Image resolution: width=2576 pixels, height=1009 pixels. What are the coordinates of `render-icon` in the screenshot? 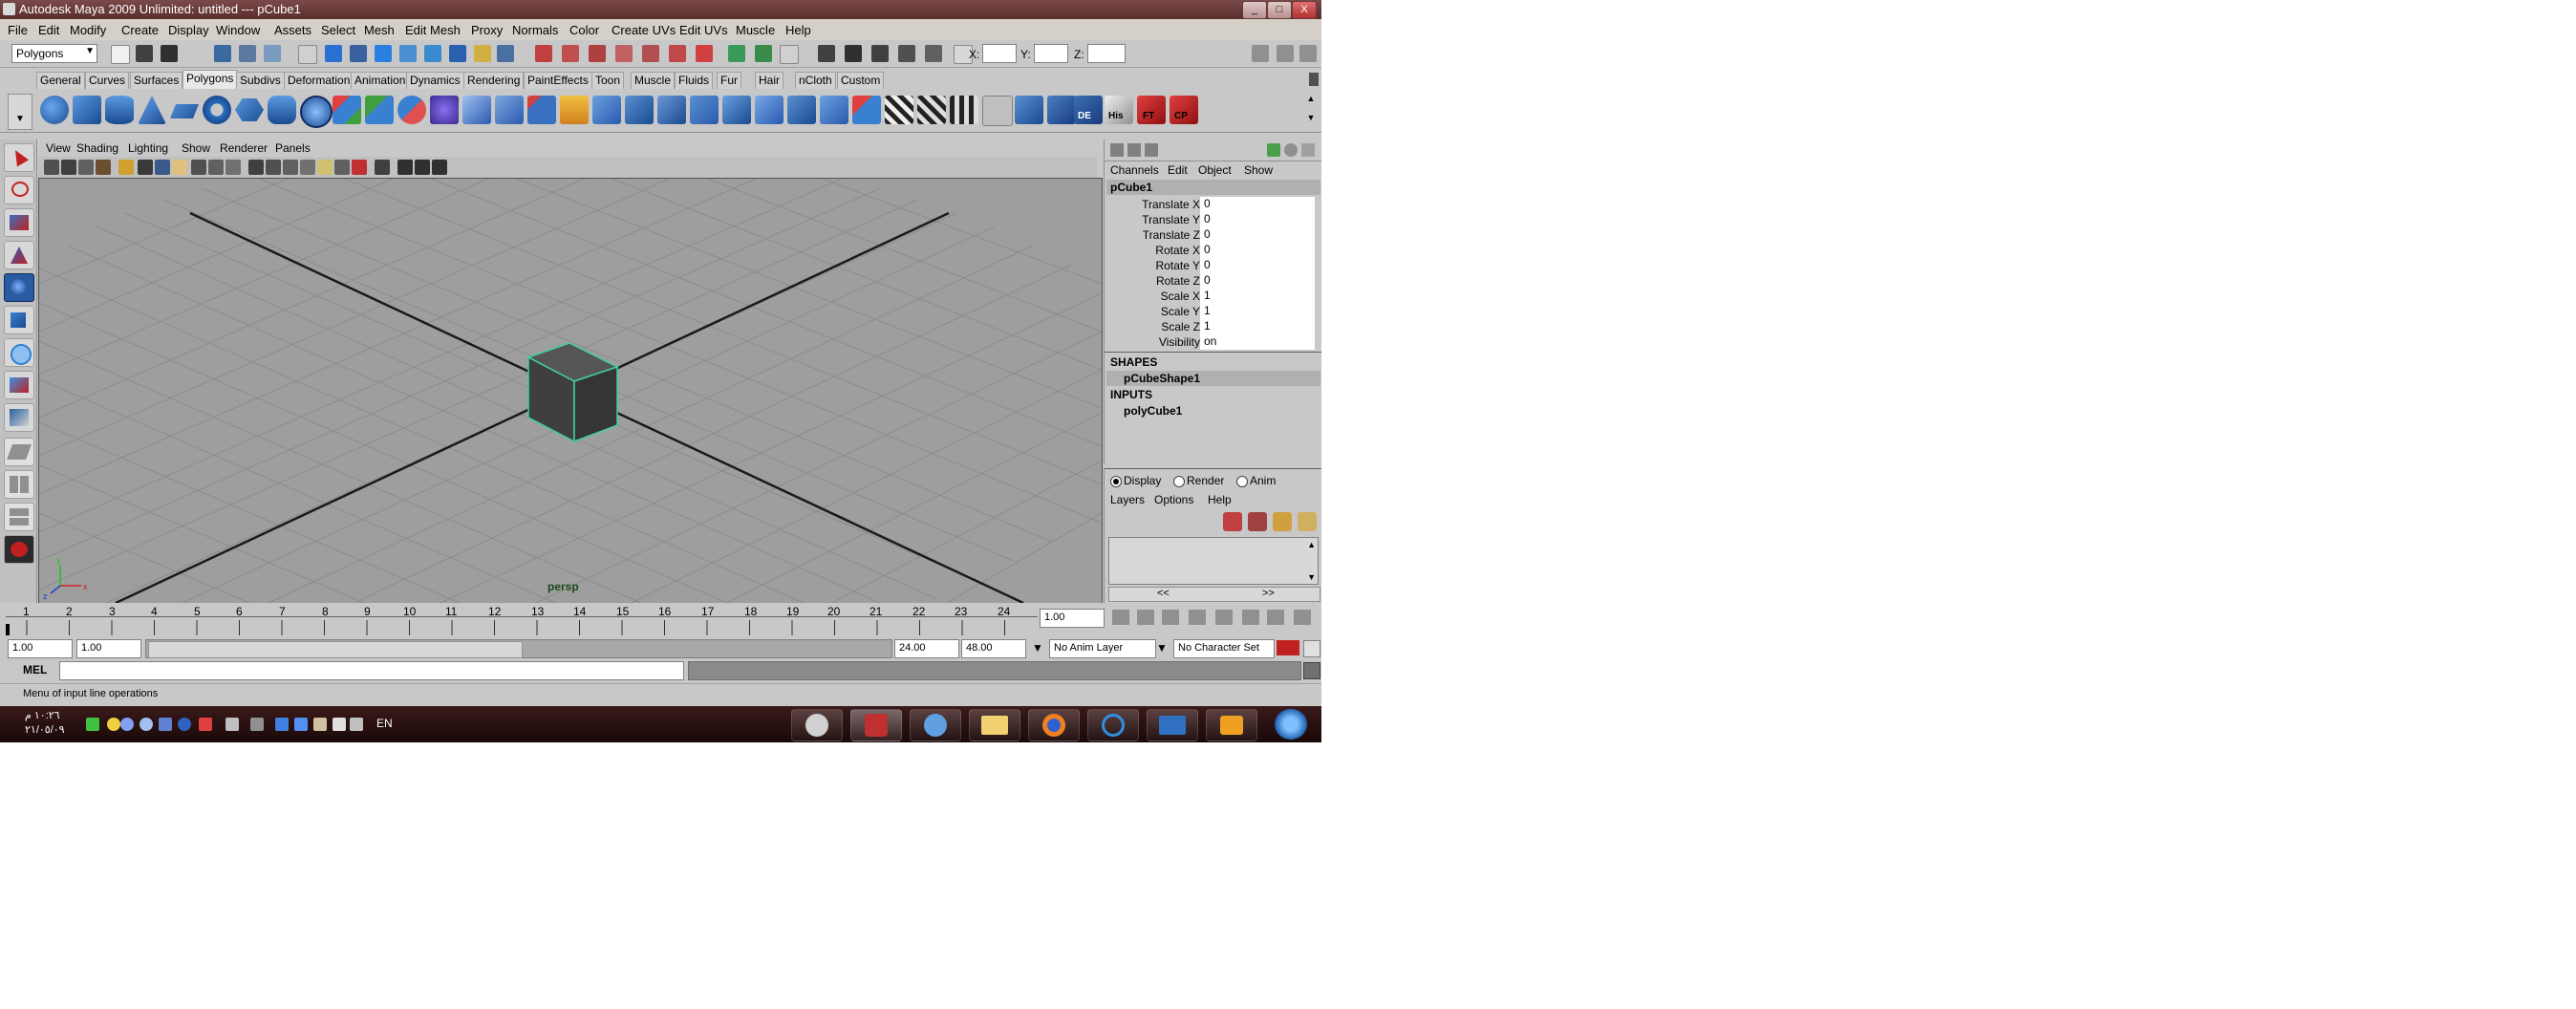 It's located at (933, 53).